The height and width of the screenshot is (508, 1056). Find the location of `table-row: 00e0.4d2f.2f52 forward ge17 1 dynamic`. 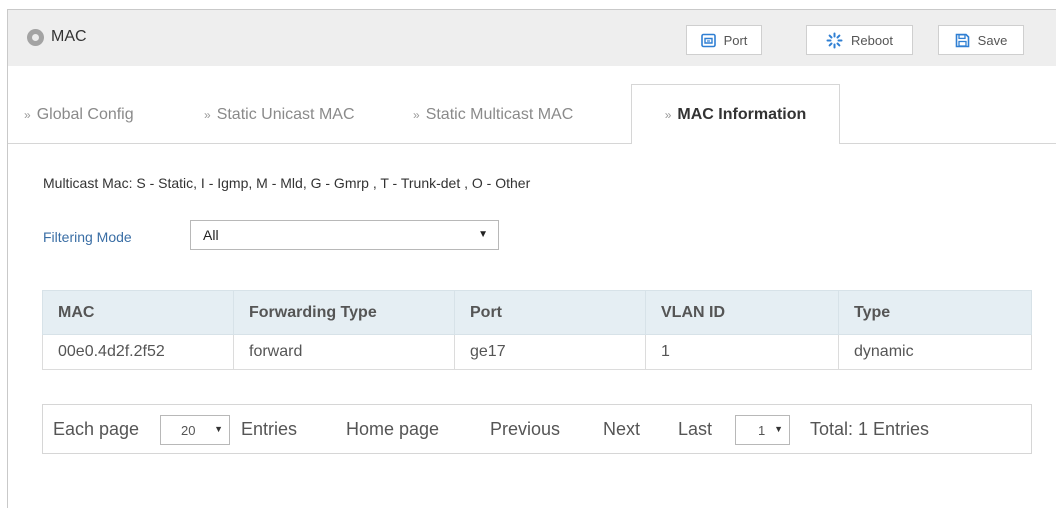

table-row: 00e0.4d2f.2f52 forward ge17 1 dynamic is located at coordinates (537, 352).